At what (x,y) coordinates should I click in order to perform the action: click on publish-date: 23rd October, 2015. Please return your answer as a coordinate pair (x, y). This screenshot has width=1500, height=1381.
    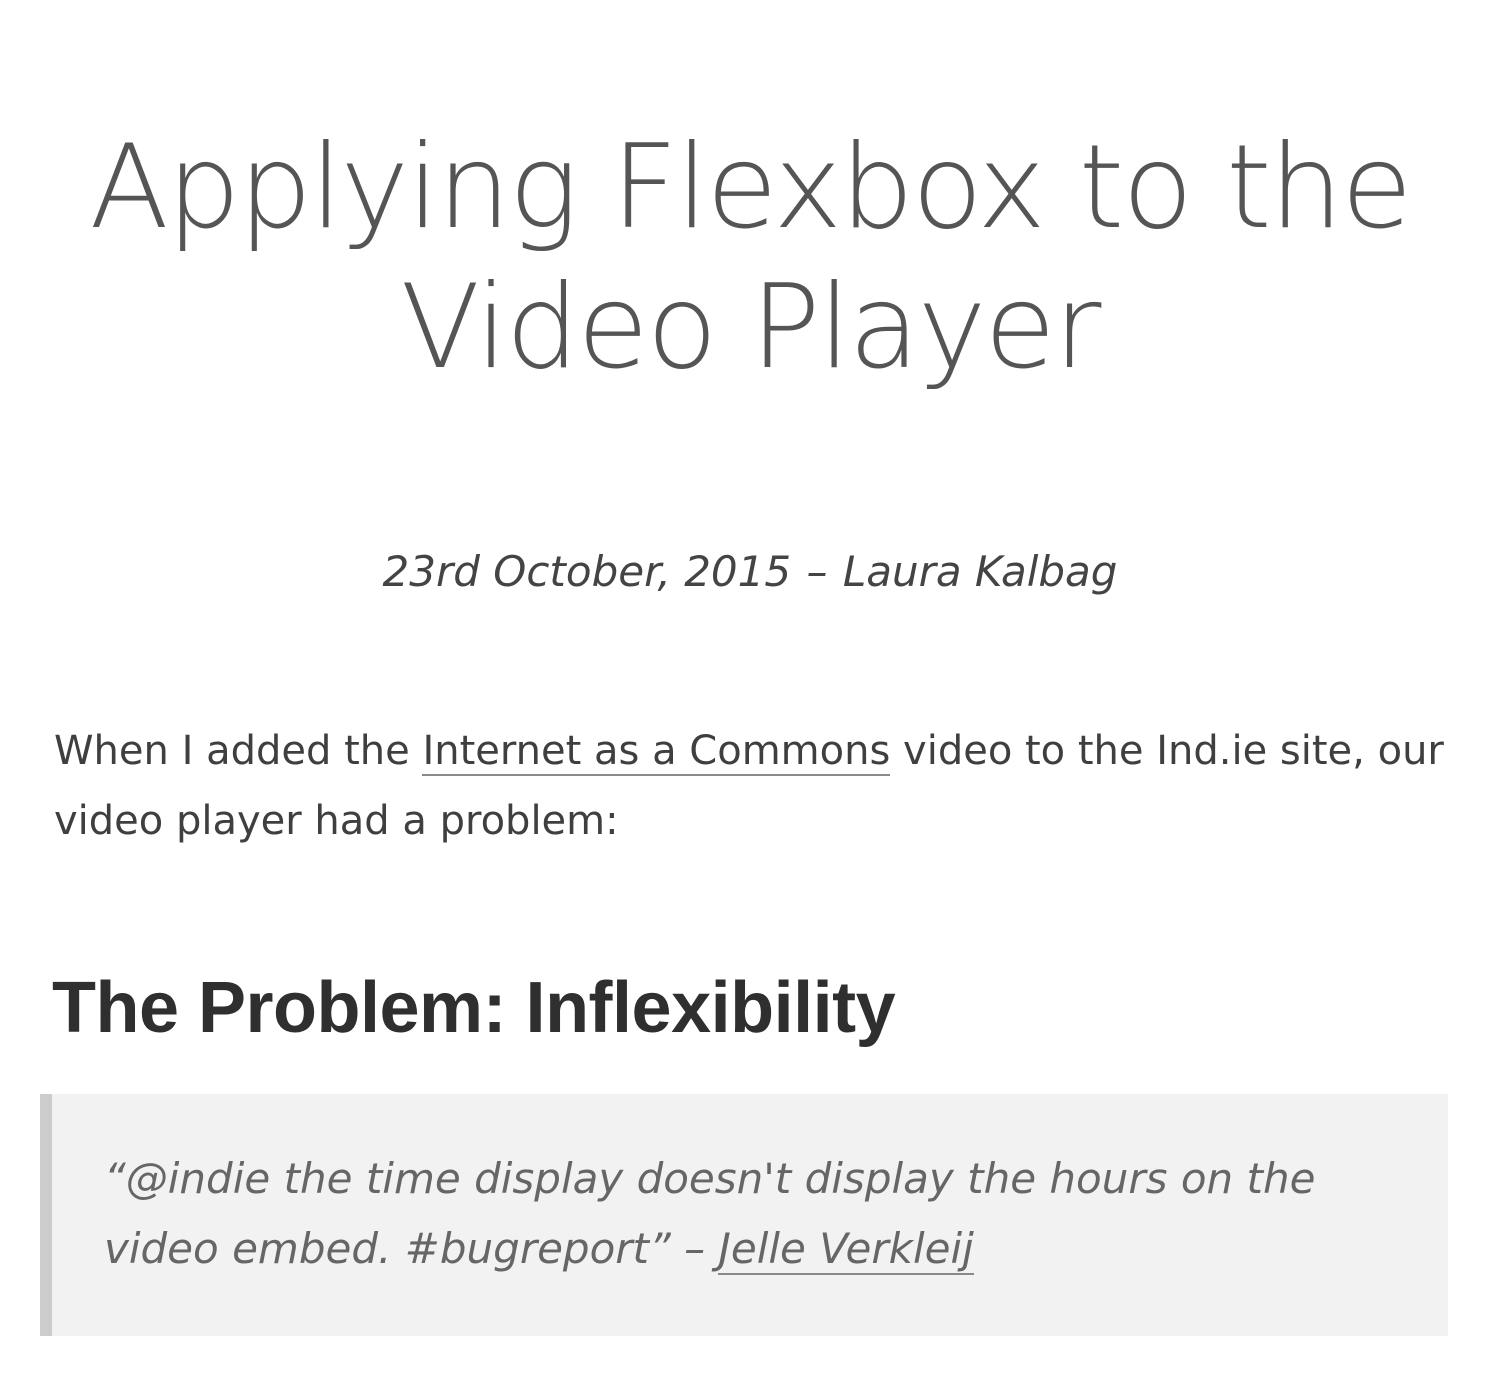
    Looking at the image, I should click on (587, 571).